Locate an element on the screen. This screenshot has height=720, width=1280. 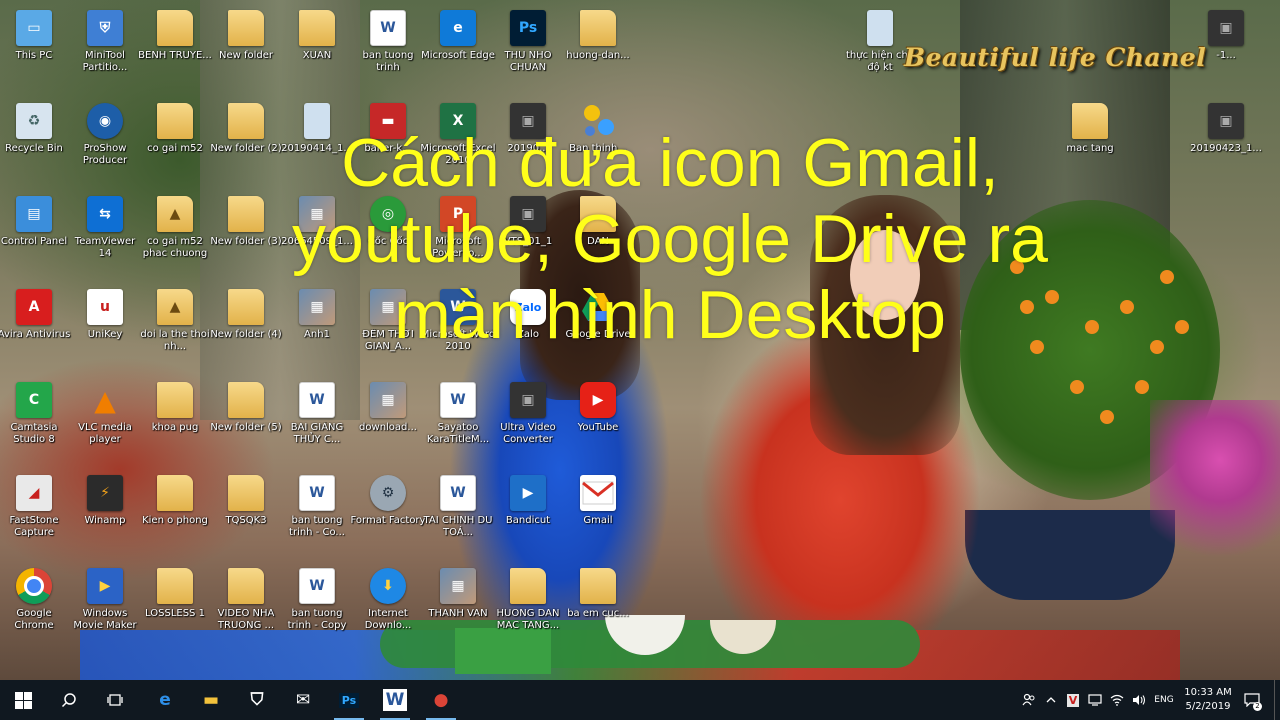
wifi-icon is located at coordinates (1117, 700).